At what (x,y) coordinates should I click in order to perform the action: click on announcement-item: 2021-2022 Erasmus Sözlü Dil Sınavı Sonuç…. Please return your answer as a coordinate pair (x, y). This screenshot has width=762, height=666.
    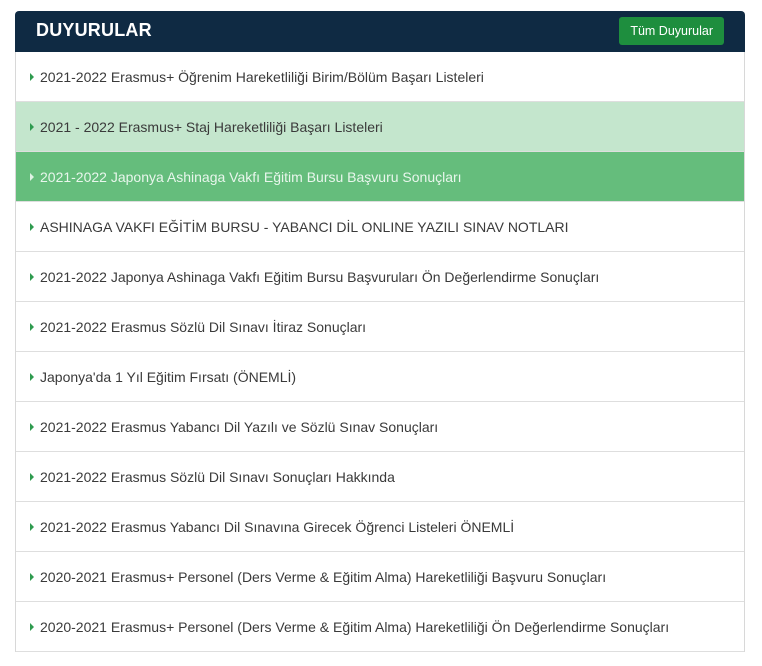
    Looking at the image, I should click on (380, 477).